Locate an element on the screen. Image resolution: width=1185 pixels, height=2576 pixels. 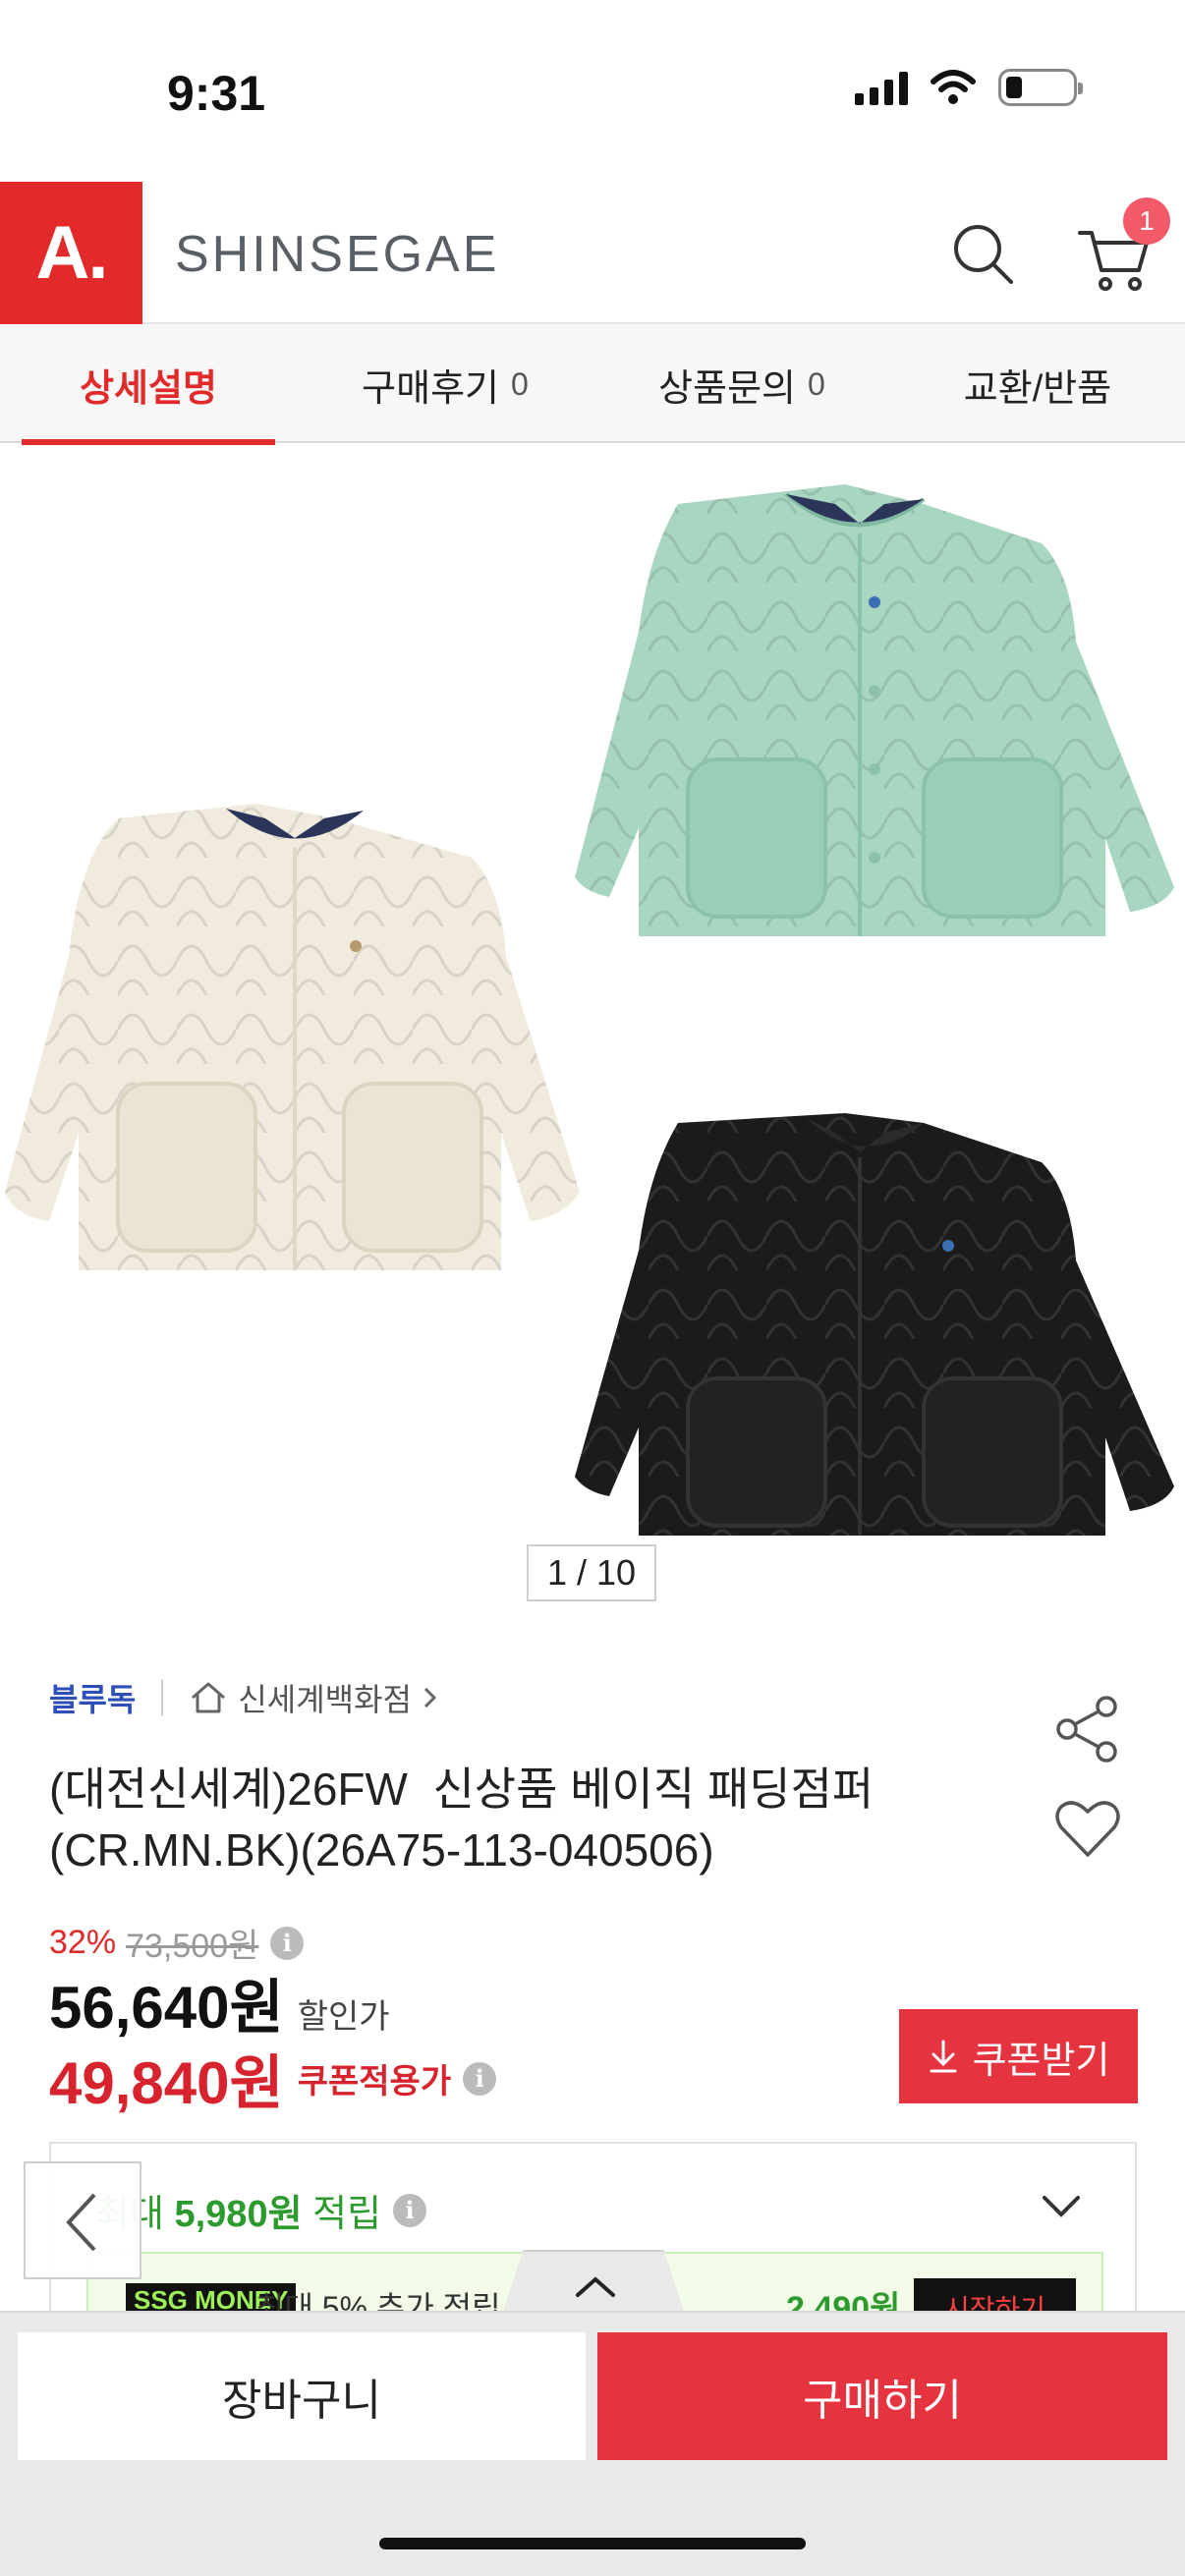
tab-label: 상세설명 is located at coordinates (149, 388).